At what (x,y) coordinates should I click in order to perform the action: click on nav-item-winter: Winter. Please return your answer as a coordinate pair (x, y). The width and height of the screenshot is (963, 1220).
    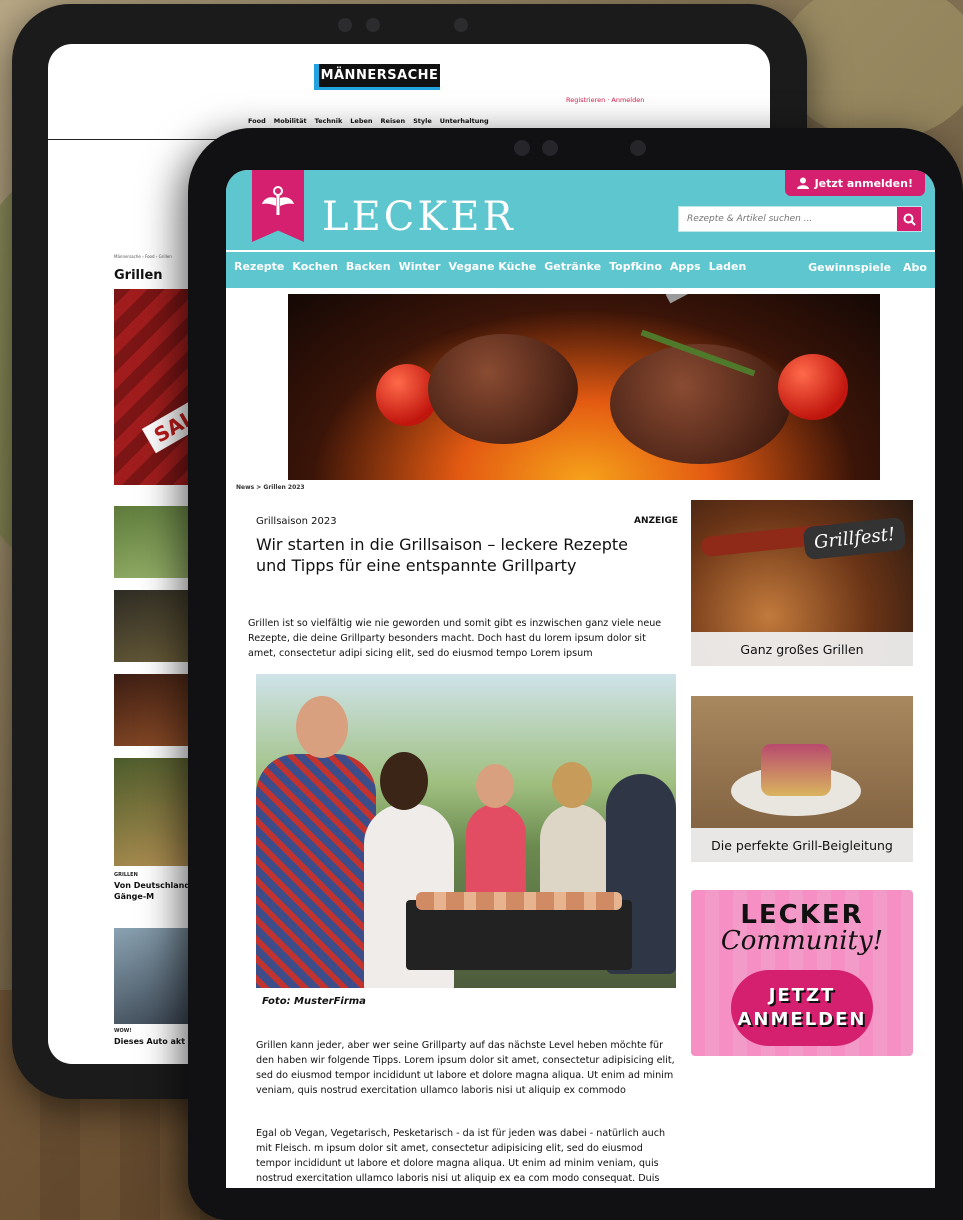
    Looking at the image, I should click on (420, 266).